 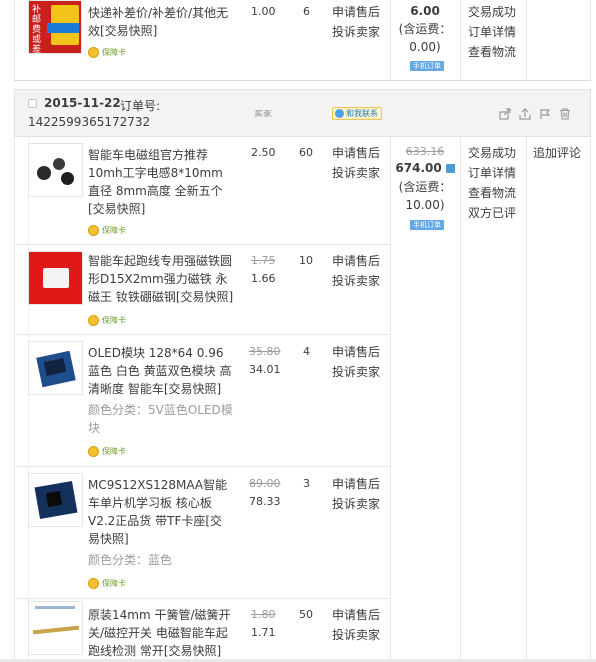 I want to click on wangwang-contact-button: 和我联系, so click(x=357, y=113).